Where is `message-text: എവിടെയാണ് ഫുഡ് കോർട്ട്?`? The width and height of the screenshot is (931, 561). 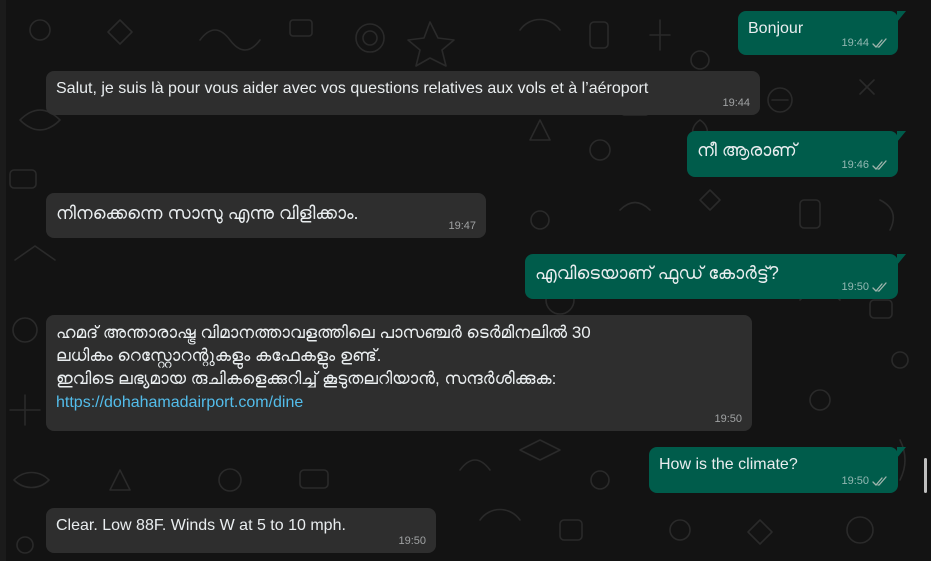 message-text: എവിടെയാണ് ഫുഡ് കോർട്ട്? is located at coordinates (657, 273).